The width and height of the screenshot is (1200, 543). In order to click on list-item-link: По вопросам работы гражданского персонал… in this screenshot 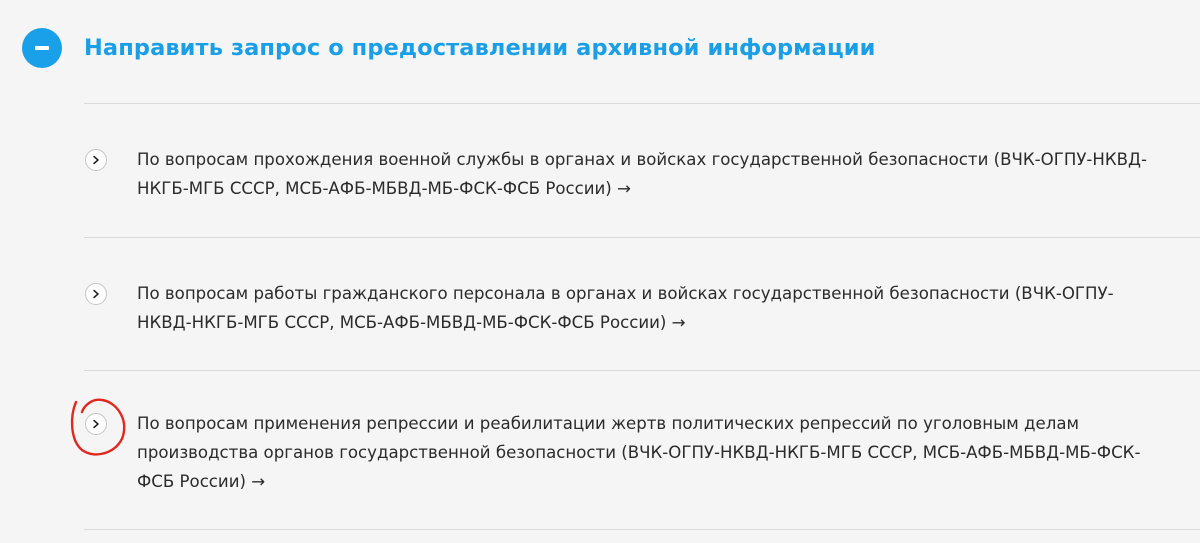, I will do `click(642, 308)`.